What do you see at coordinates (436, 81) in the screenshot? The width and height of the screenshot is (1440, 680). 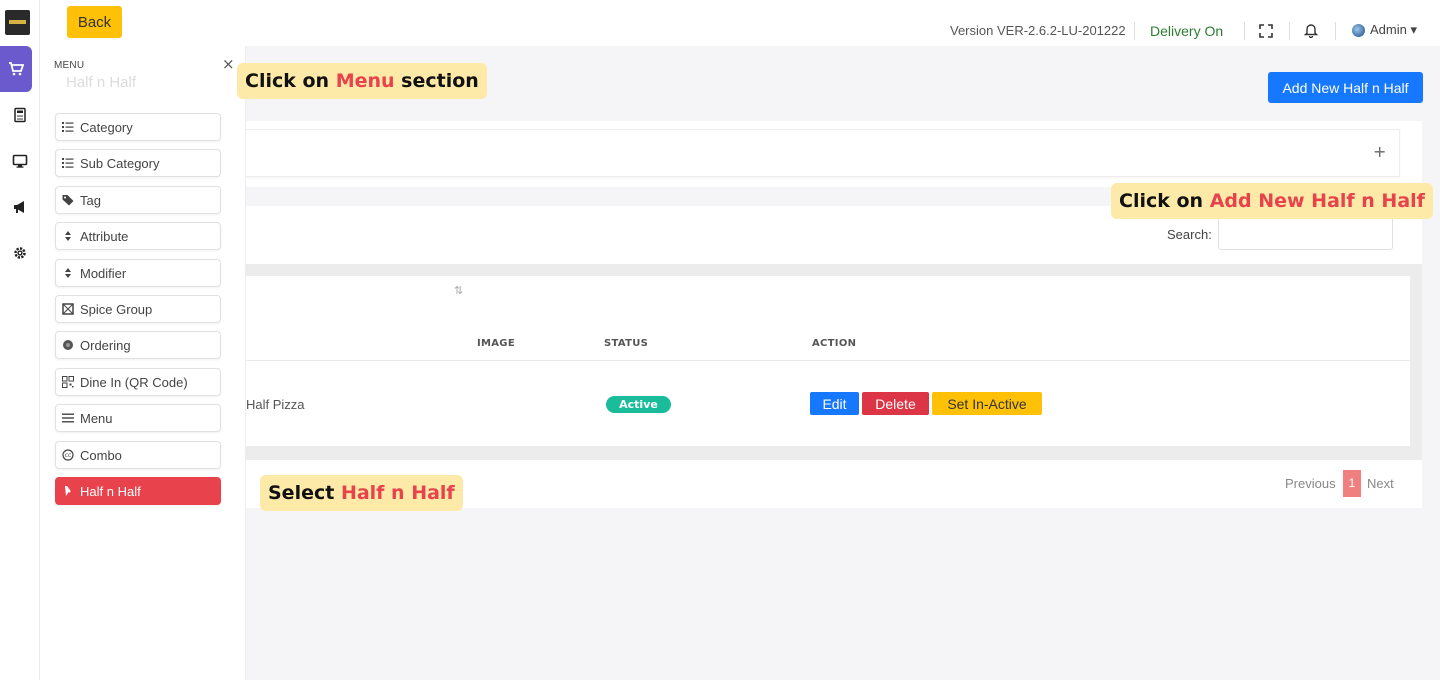 I see `callout-text: section` at bounding box center [436, 81].